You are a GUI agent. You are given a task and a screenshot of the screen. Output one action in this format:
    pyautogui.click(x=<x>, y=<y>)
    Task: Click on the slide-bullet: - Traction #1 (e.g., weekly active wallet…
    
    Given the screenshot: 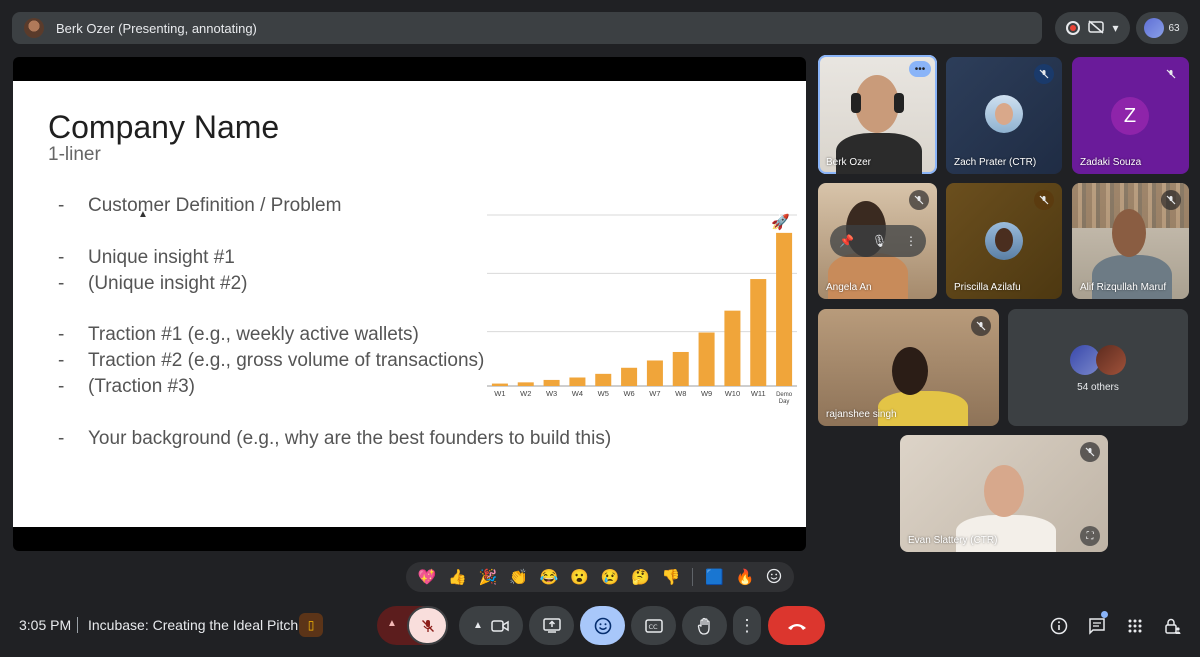 What is the action you would take?
    pyautogui.click(x=238, y=334)
    